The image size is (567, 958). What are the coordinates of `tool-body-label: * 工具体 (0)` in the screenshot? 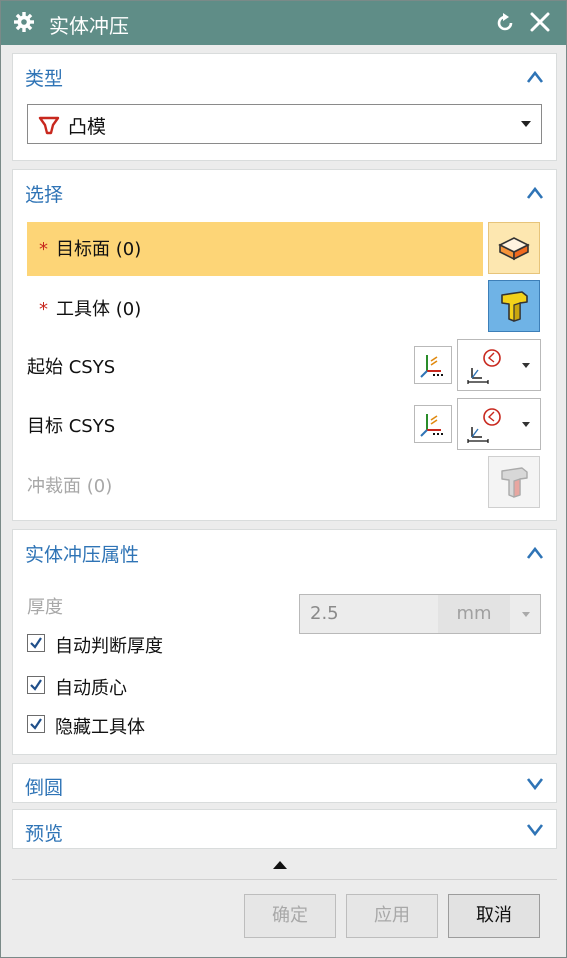 It's located at (90, 309).